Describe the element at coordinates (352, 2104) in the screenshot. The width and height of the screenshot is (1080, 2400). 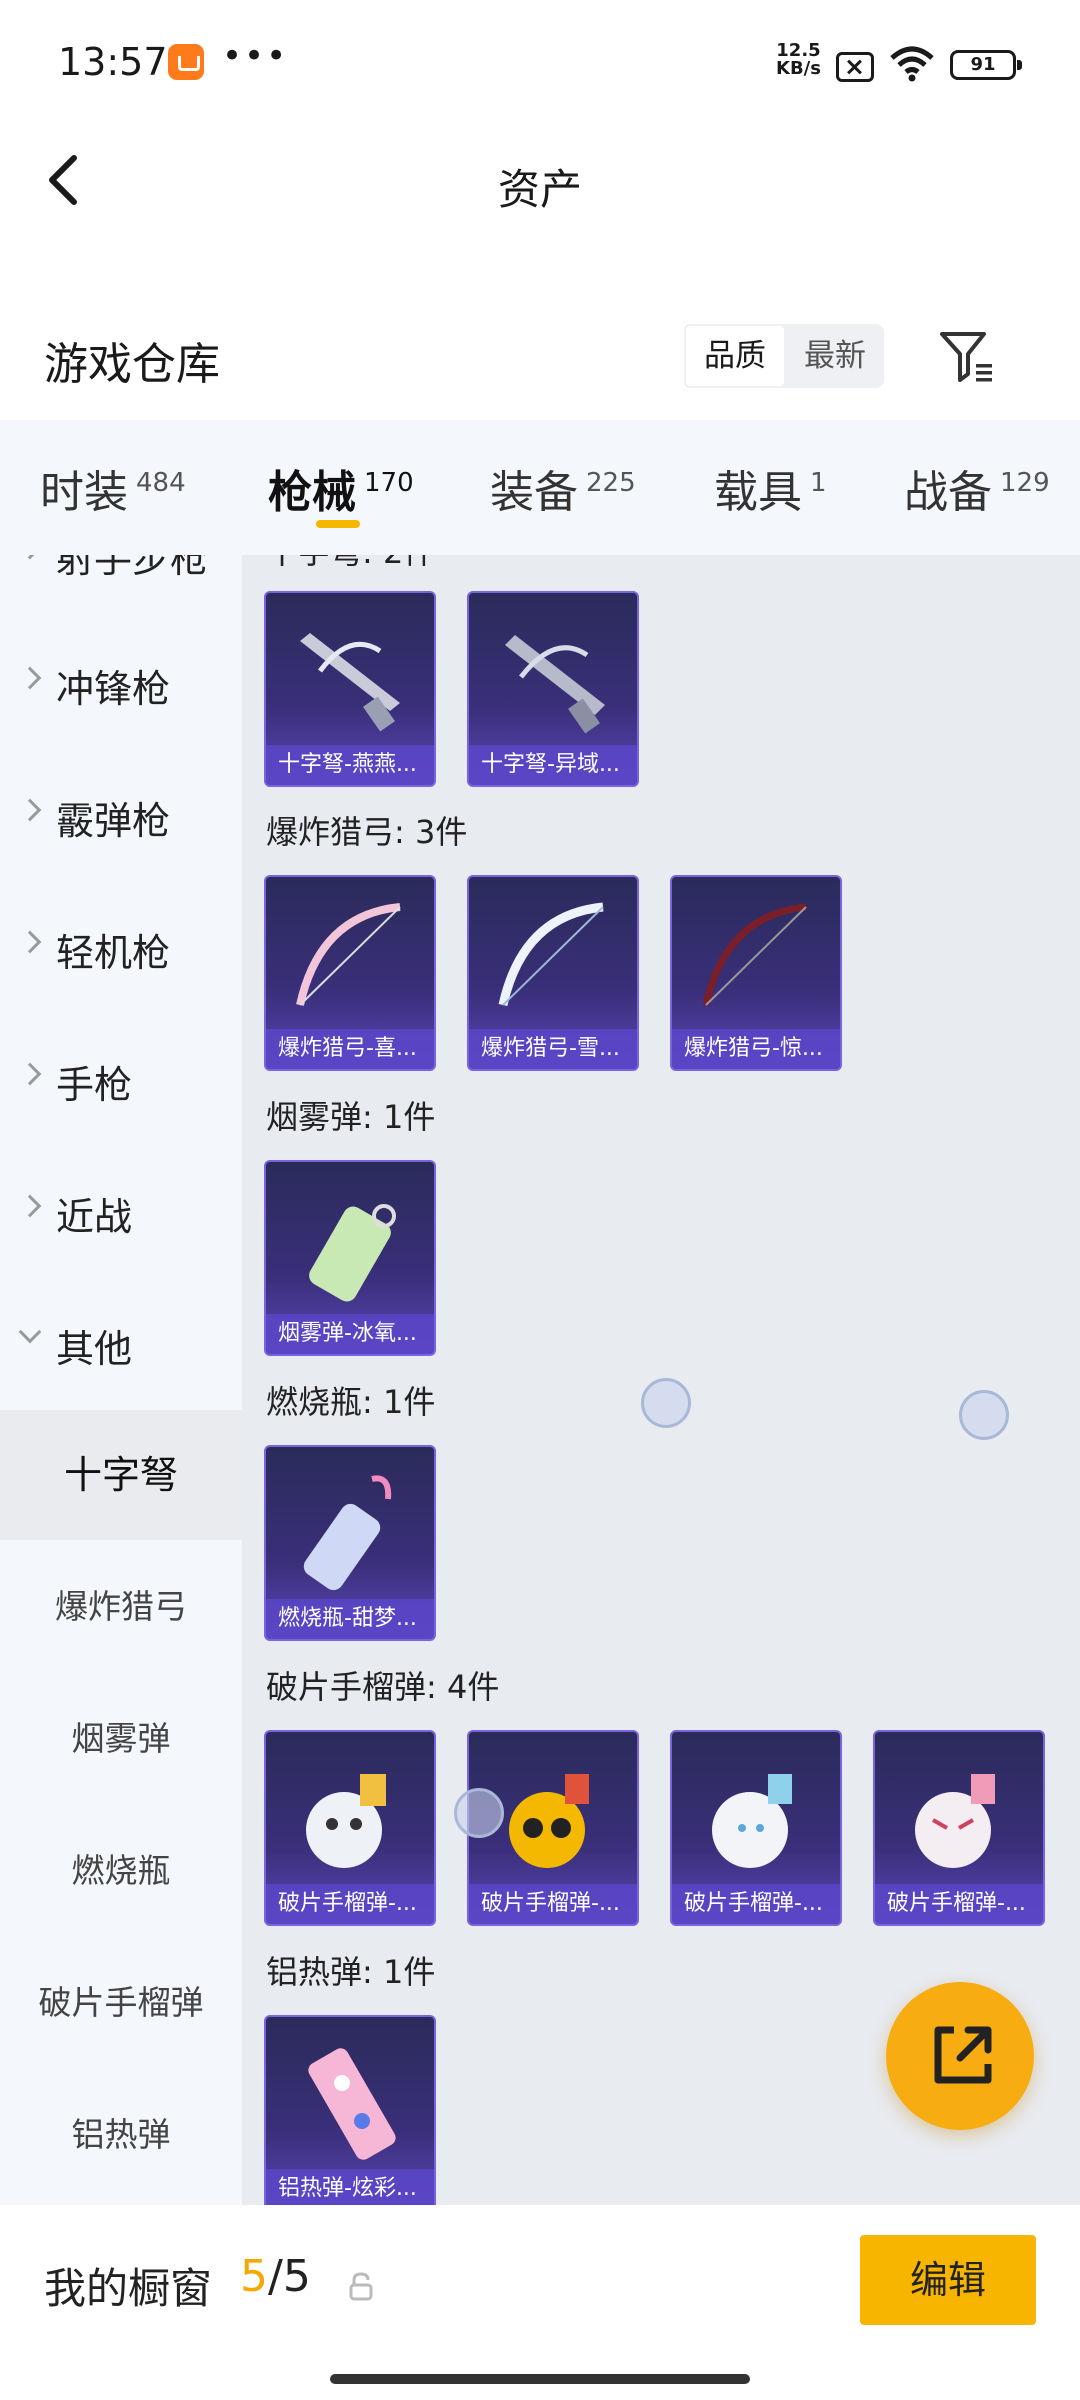
I see `thermite-art` at that location.